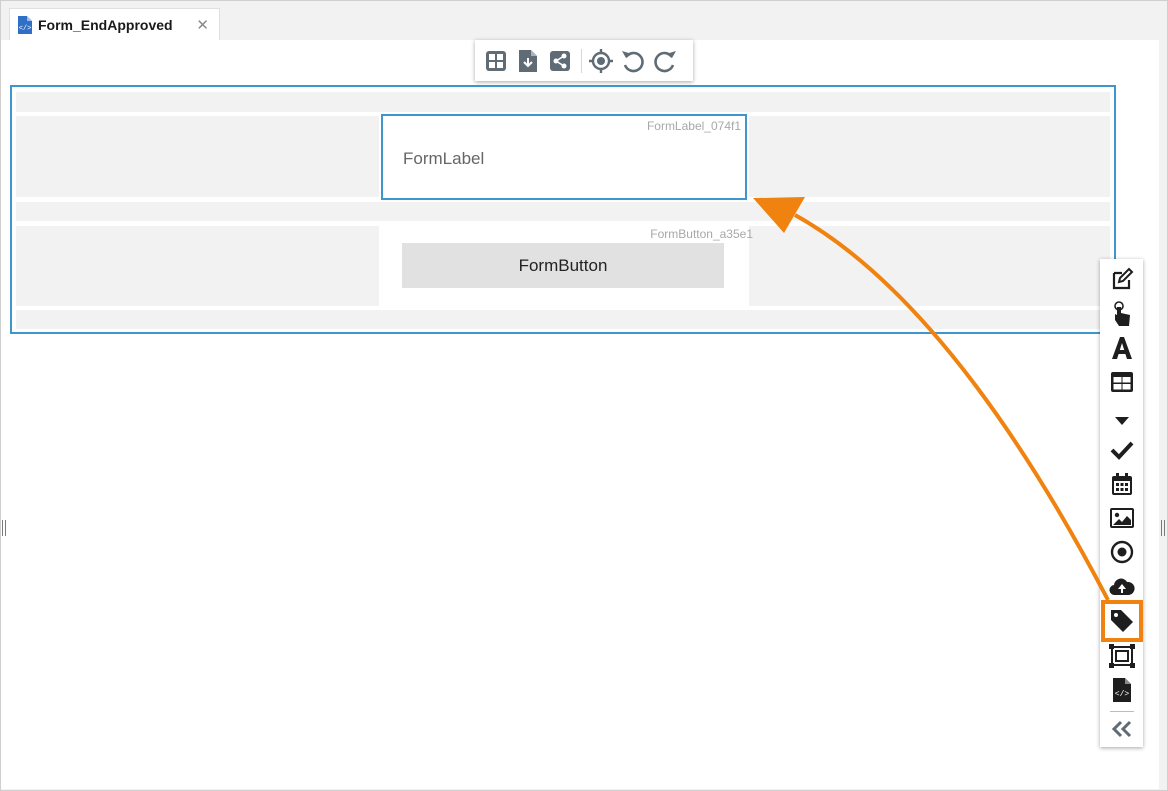 The height and width of the screenshot is (791, 1168). What do you see at coordinates (25, 24) in the screenshot?
I see `form-document-icon: </>` at bounding box center [25, 24].